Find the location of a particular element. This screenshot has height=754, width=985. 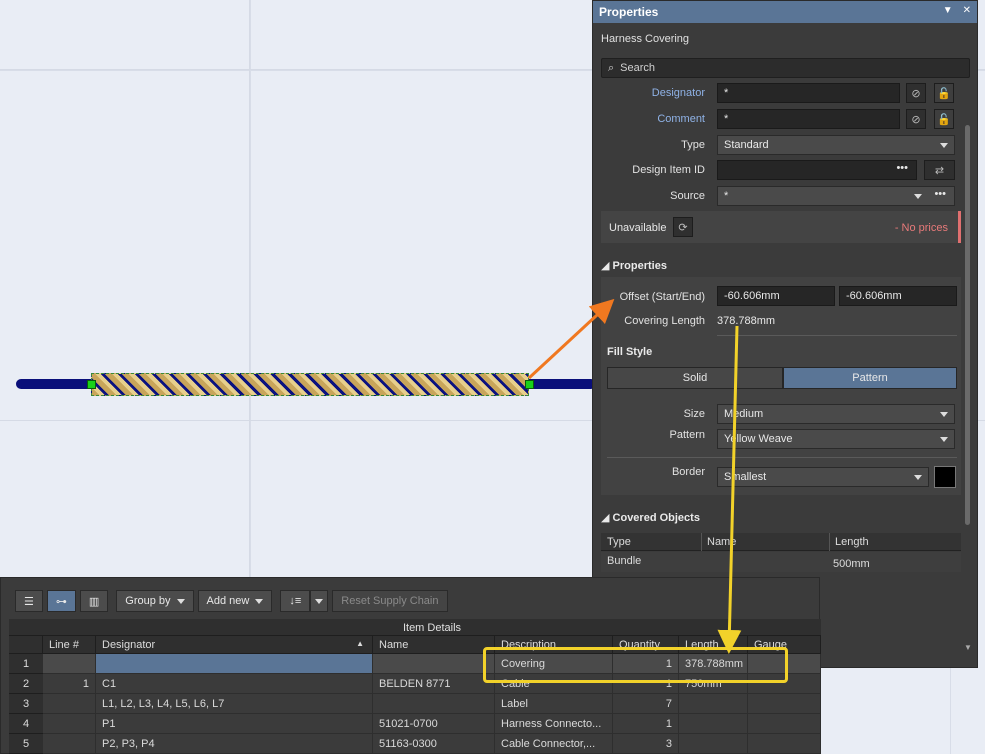

length-arrow is located at coordinates (729, 489).